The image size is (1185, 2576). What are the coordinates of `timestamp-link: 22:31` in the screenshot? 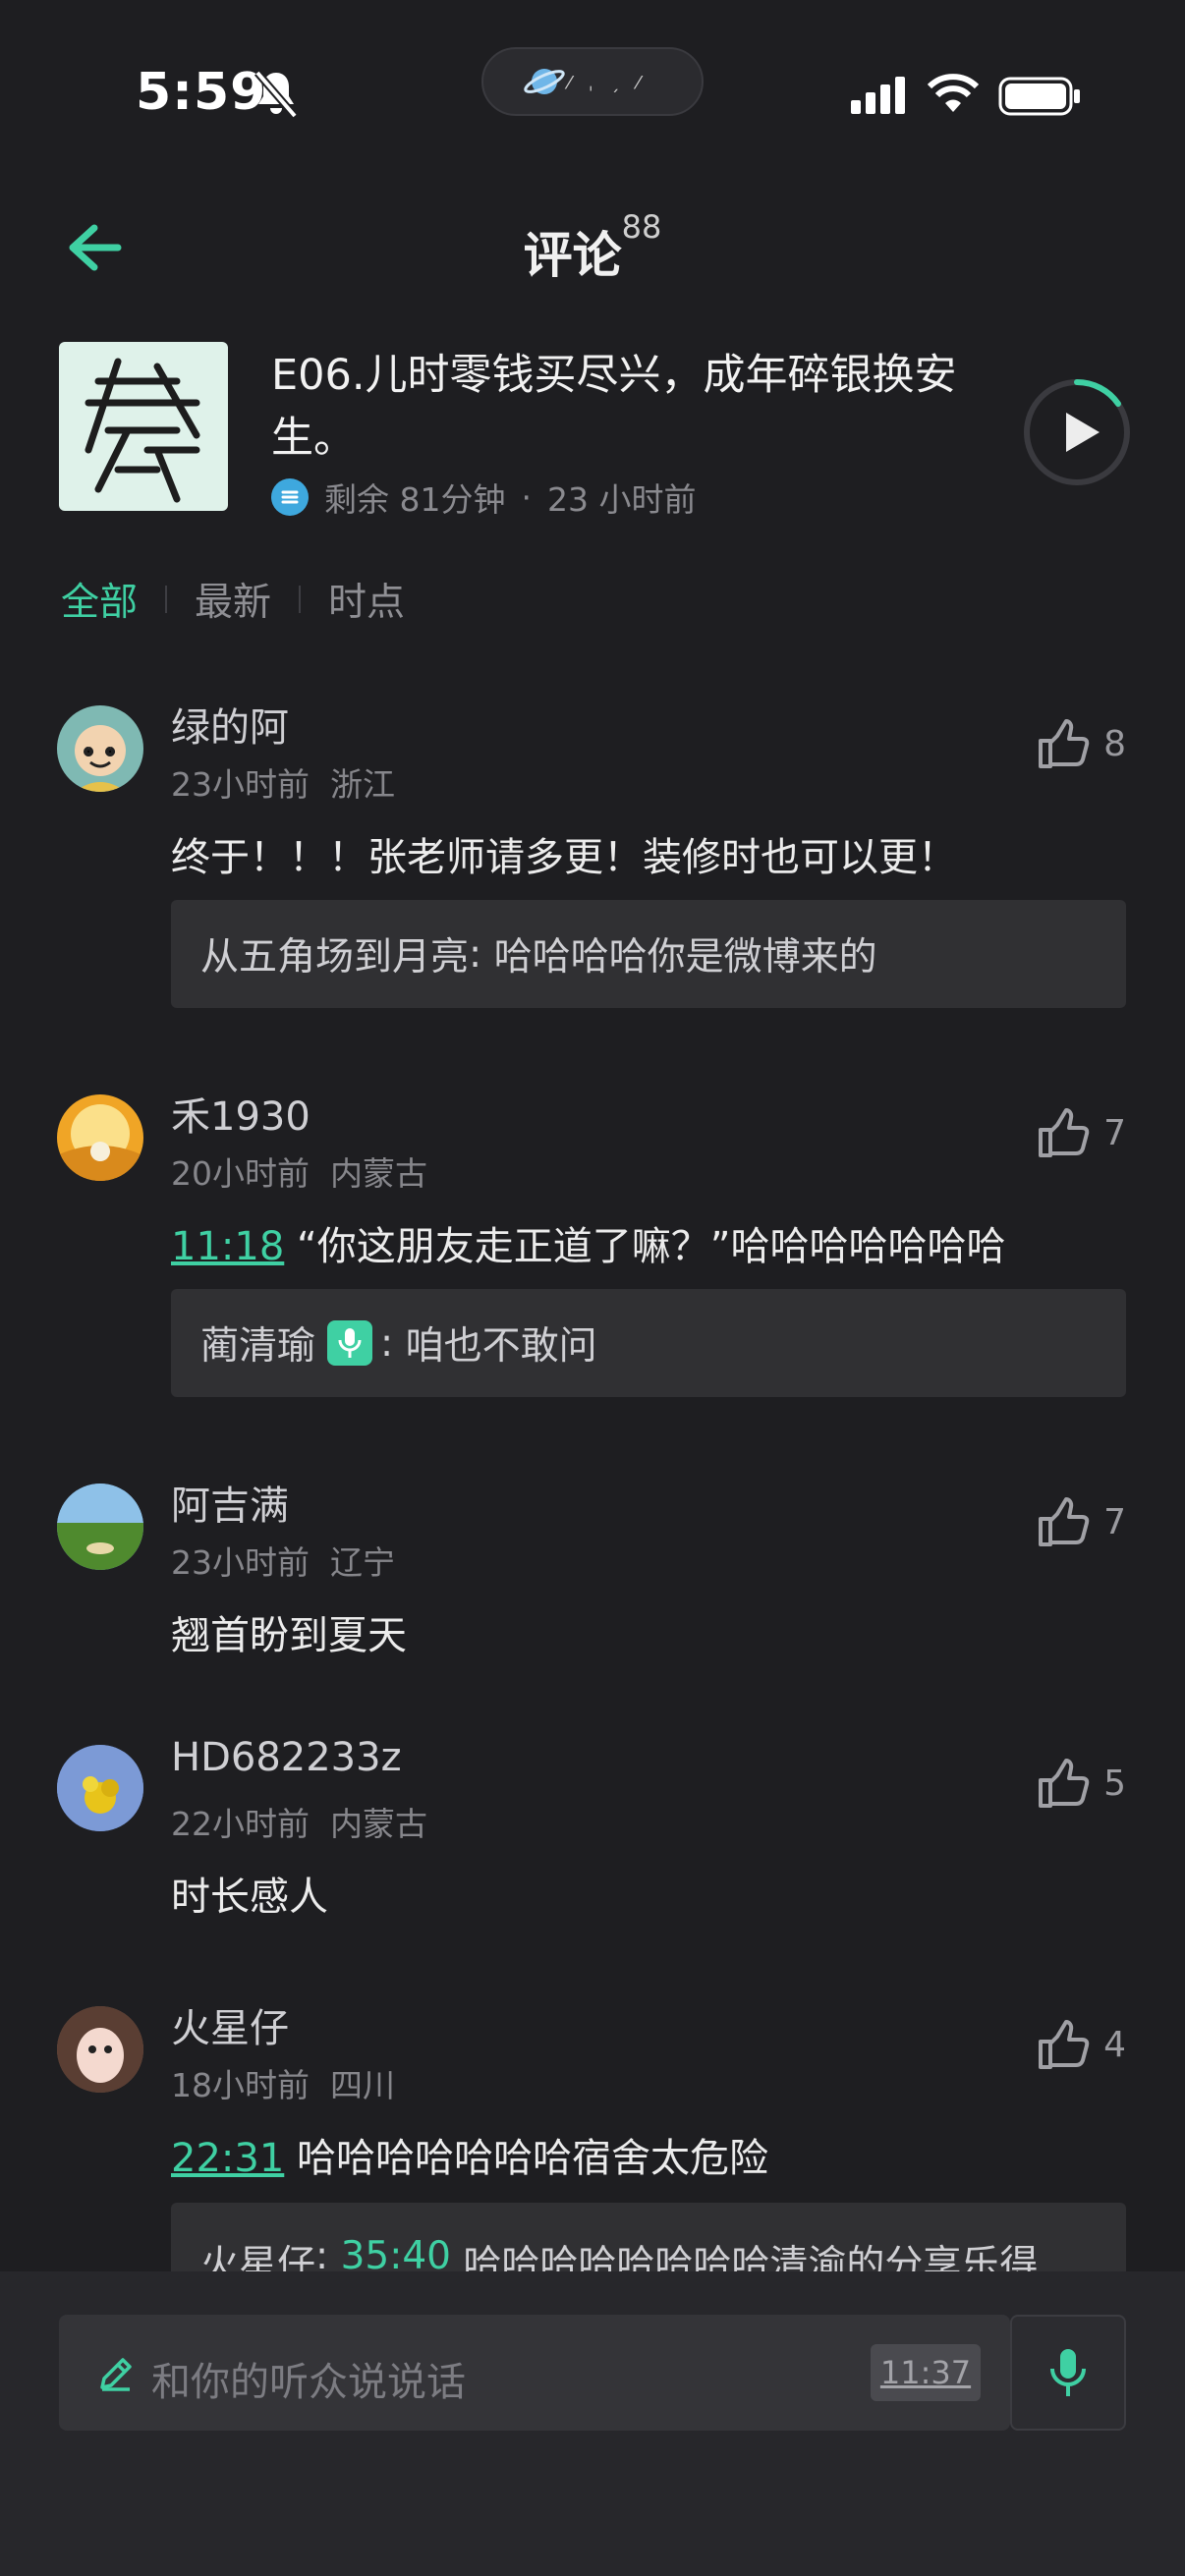 It's located at (228, 2158).